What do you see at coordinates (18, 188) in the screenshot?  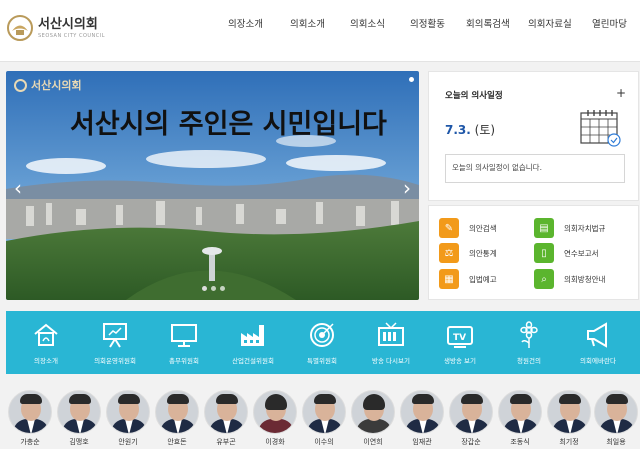 I see `chevron-left-icon: ‹` at bounding box center [18, 188].